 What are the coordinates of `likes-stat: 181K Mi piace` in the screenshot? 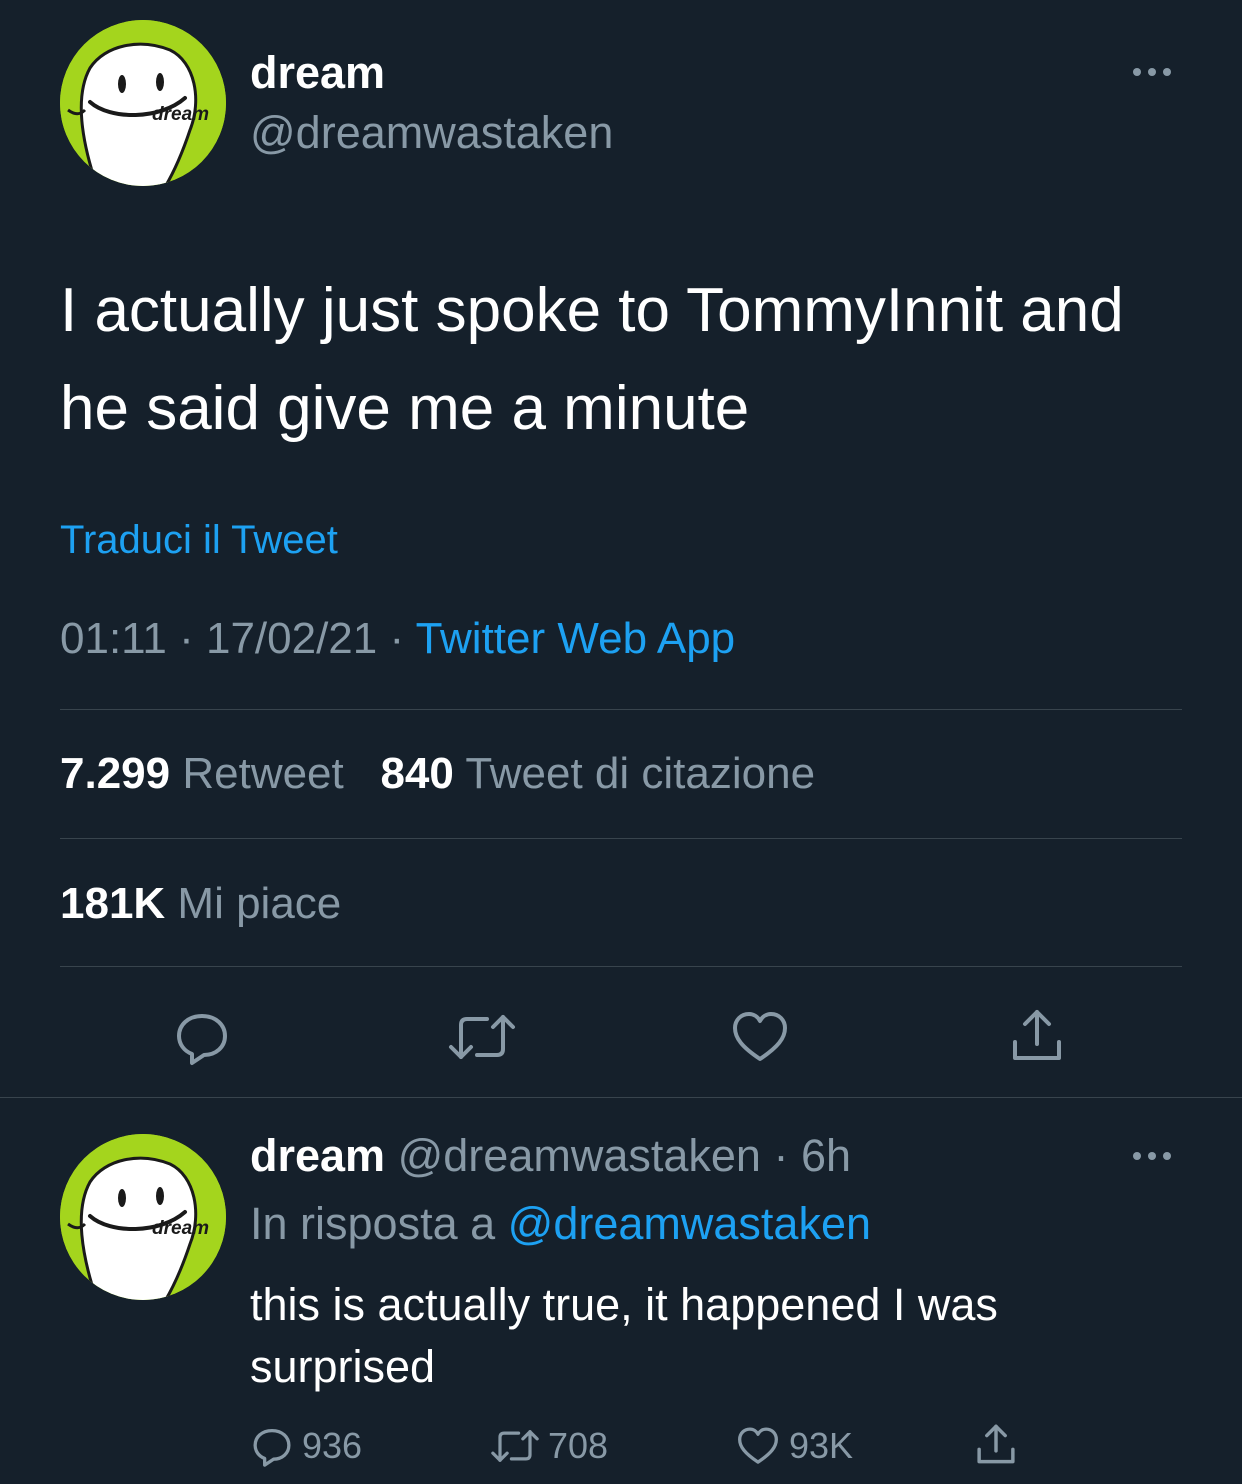 It's located at (200, 904).